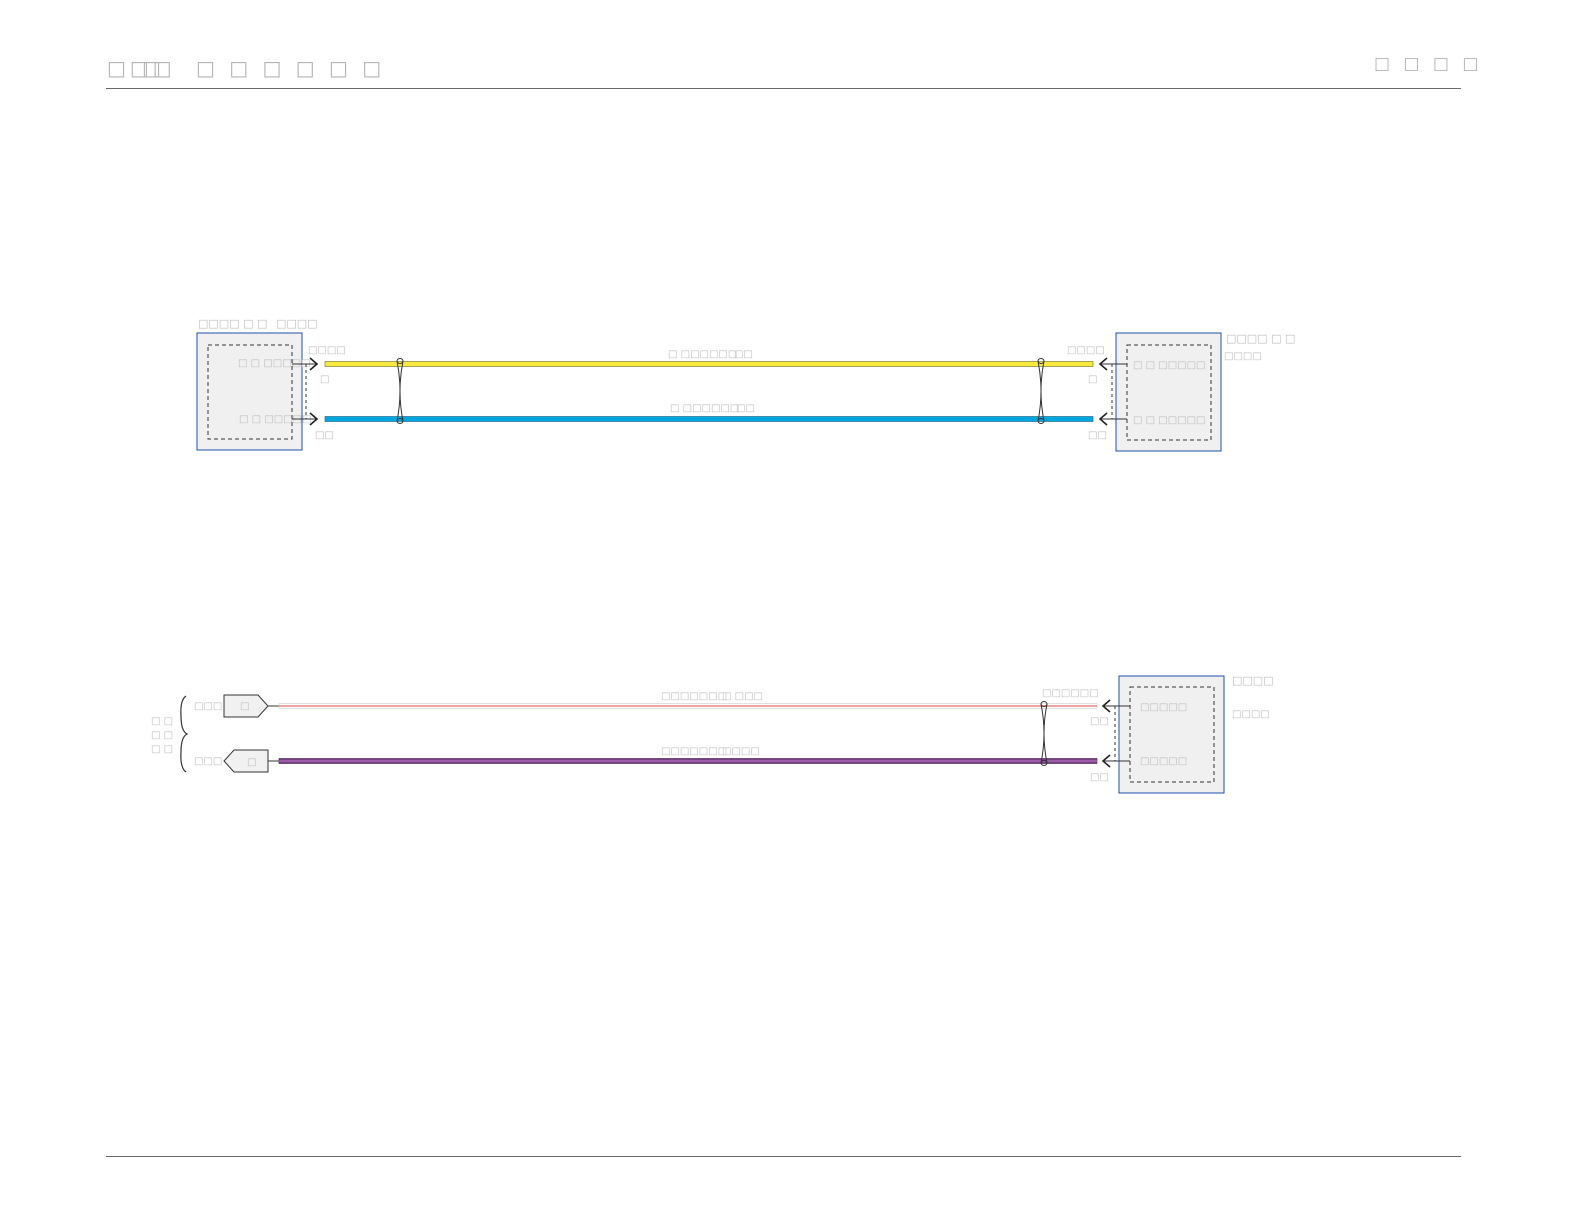  Describe the element at coordinates (1041, 391) in the screenshot. I see `twist-marker-right-icon` at that location.